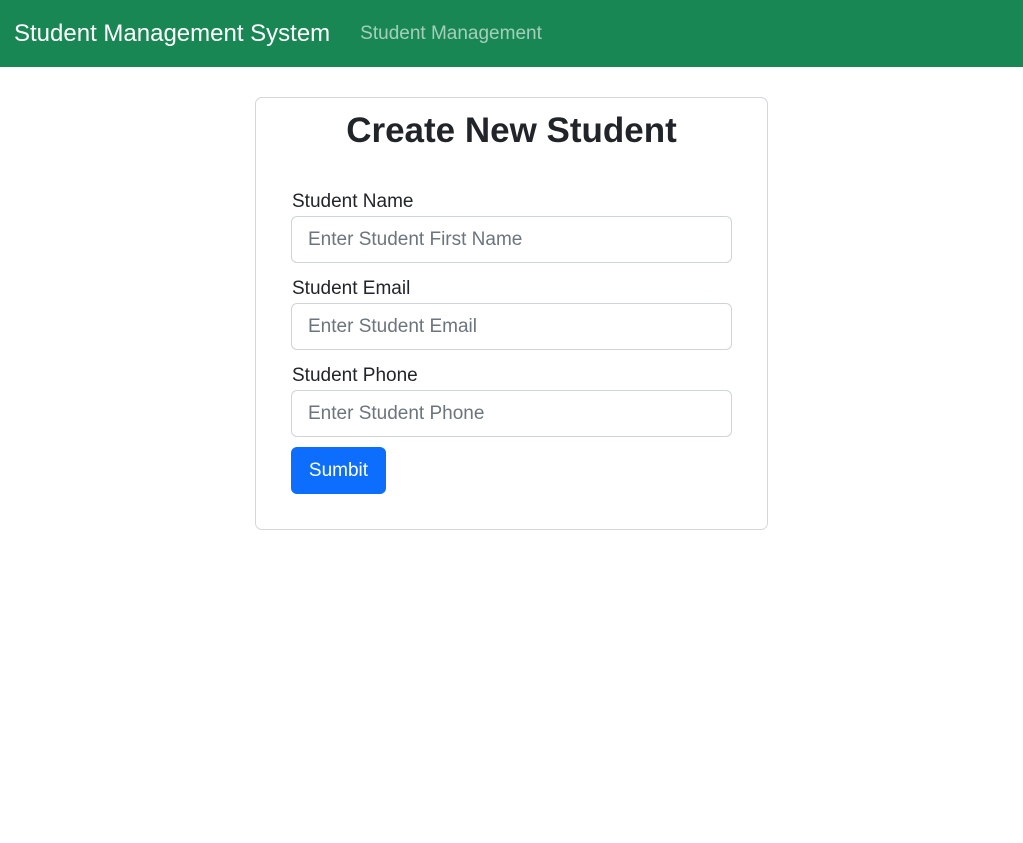  What do you see at coordinates (511, 239) in the screenshot?
I see `student-name-input` at bounding box center [511, 239].